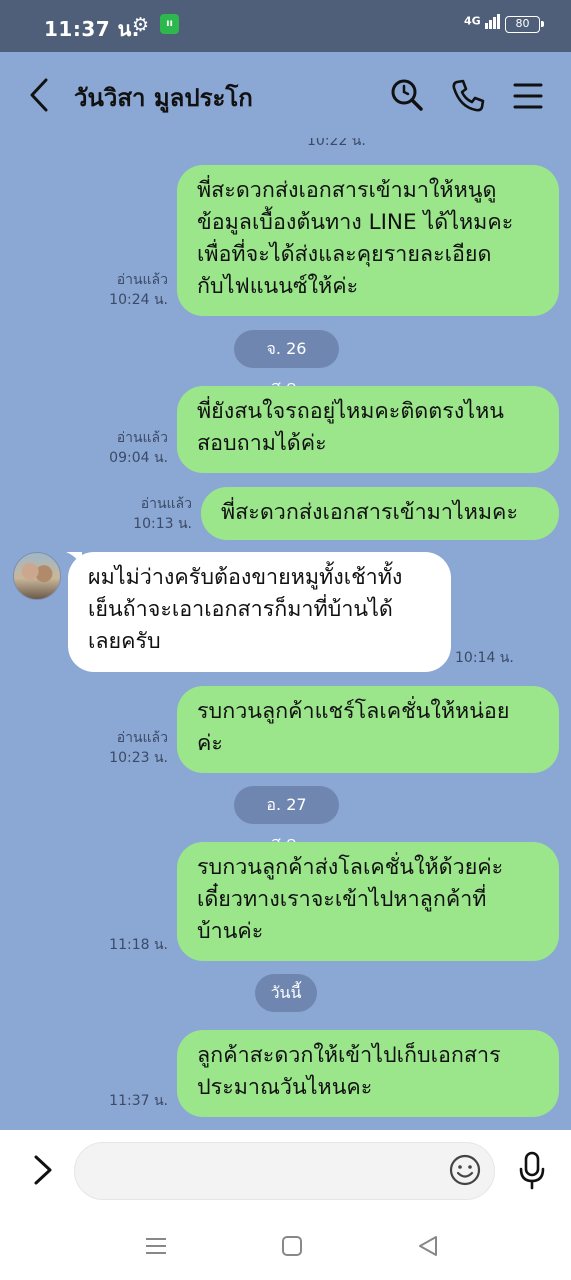 The image size is (571, 1280). I want to click on signal-icon: 4G, so click(482, 21).